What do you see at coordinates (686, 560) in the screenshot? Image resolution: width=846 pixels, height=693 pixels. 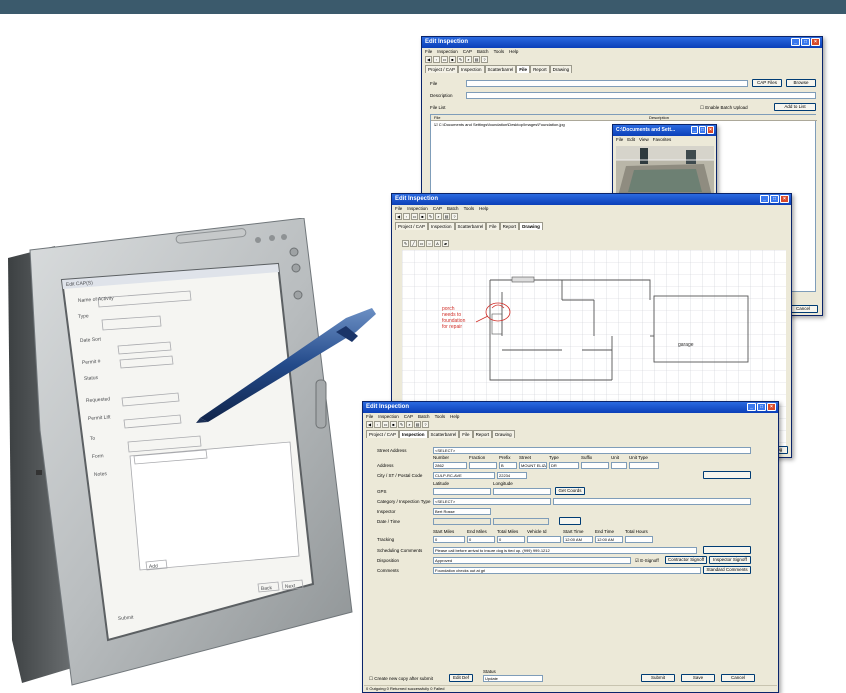 I see `contractor-signoff-button: Contractor Signoff` at bounding box center [686, 560].